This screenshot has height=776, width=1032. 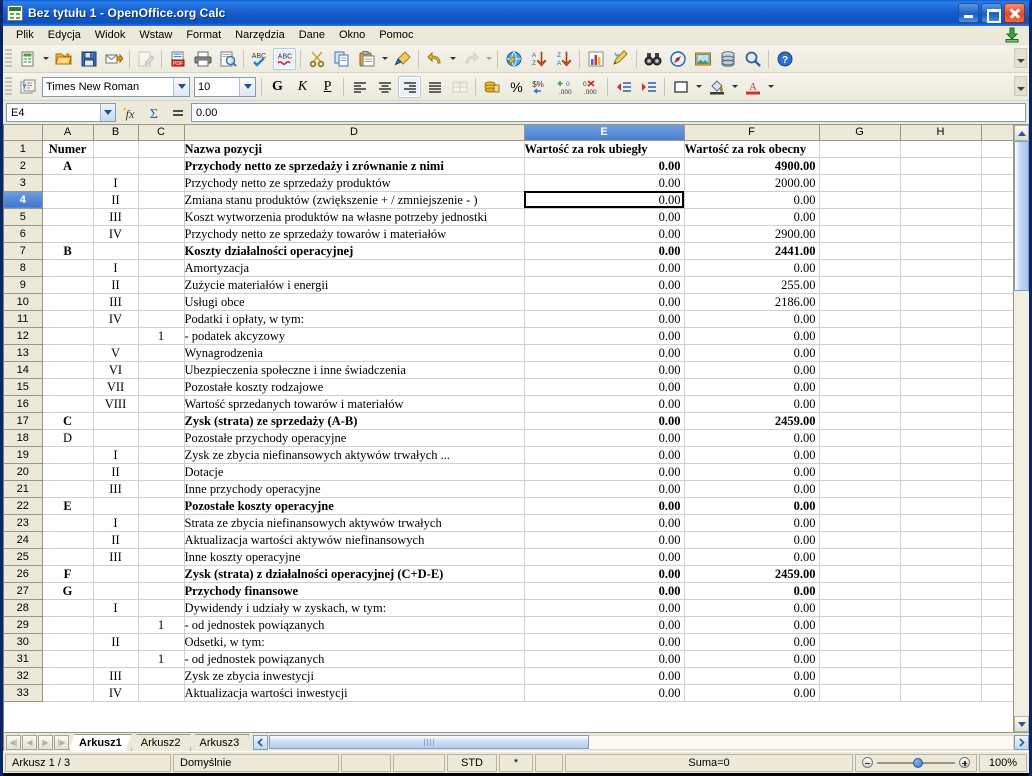 What do you see at coordinates (604, 200) in the screenshot?
I see `cell-E4: 0.00` at bounding box center [604, 200].